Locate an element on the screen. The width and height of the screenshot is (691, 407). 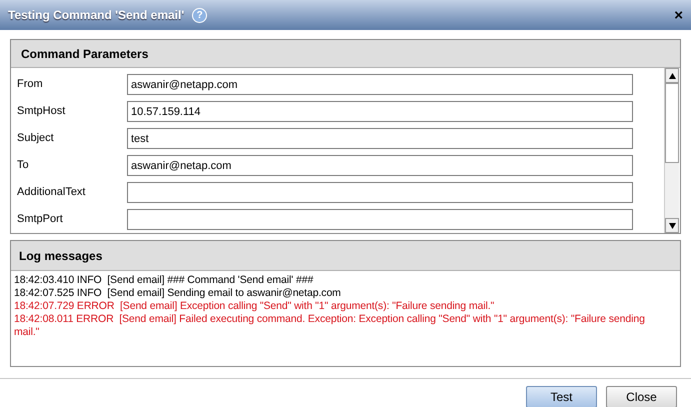
scroll-down-icon is located at coordinates (672, 225).